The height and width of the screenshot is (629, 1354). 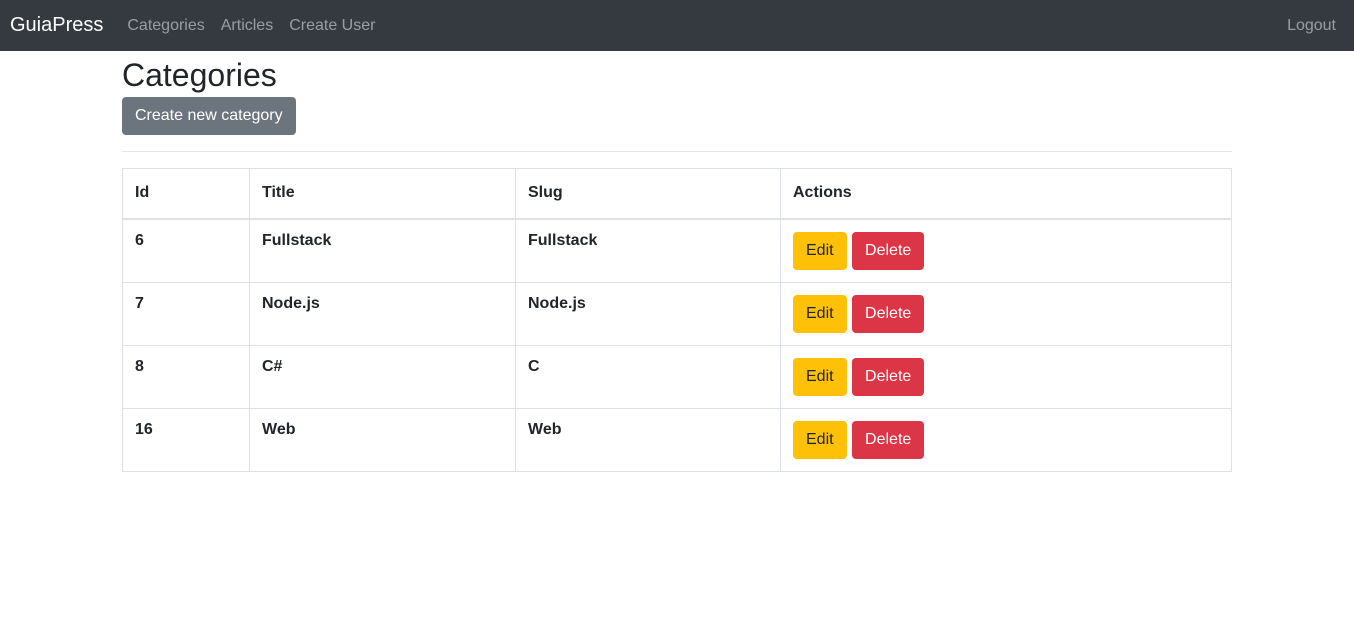 What do you see at coordinates (186, 194) in the screenshot?
I see `header-id: Id` at bounding box center [186, 194].